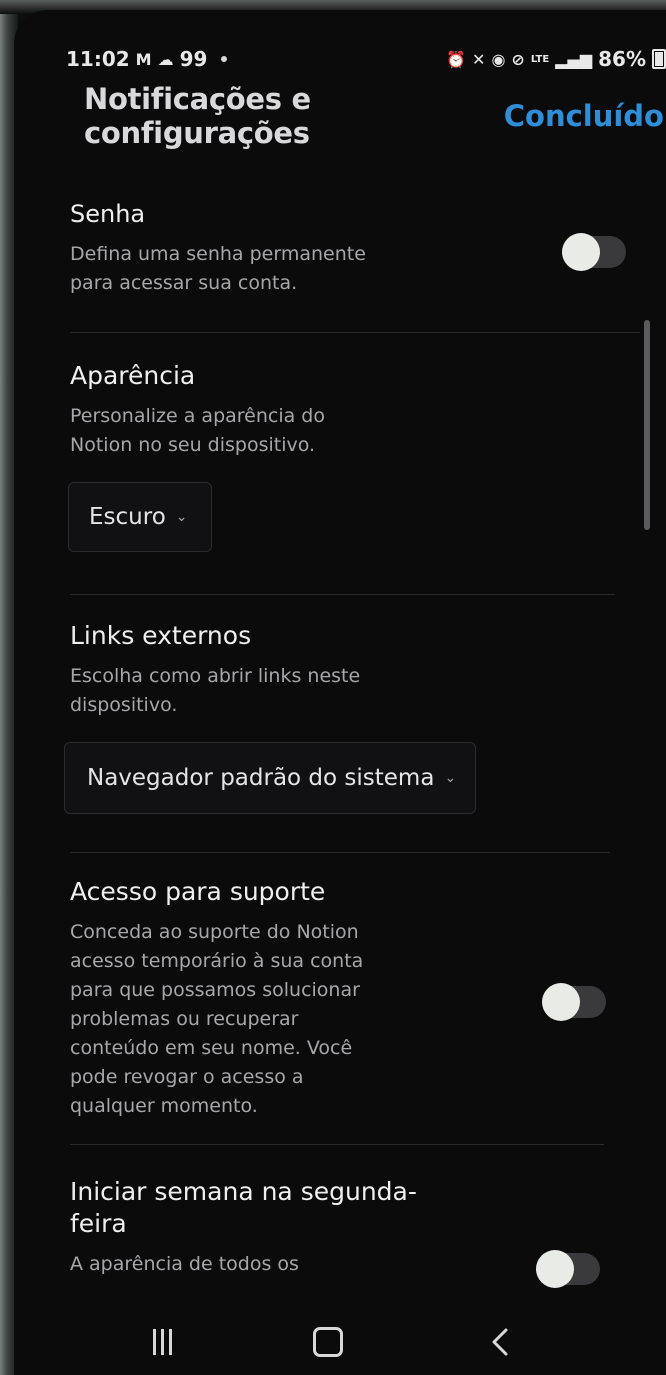 The image size is (666, 1375). I want to click on volte-icon: LTE, so click(540, 59).